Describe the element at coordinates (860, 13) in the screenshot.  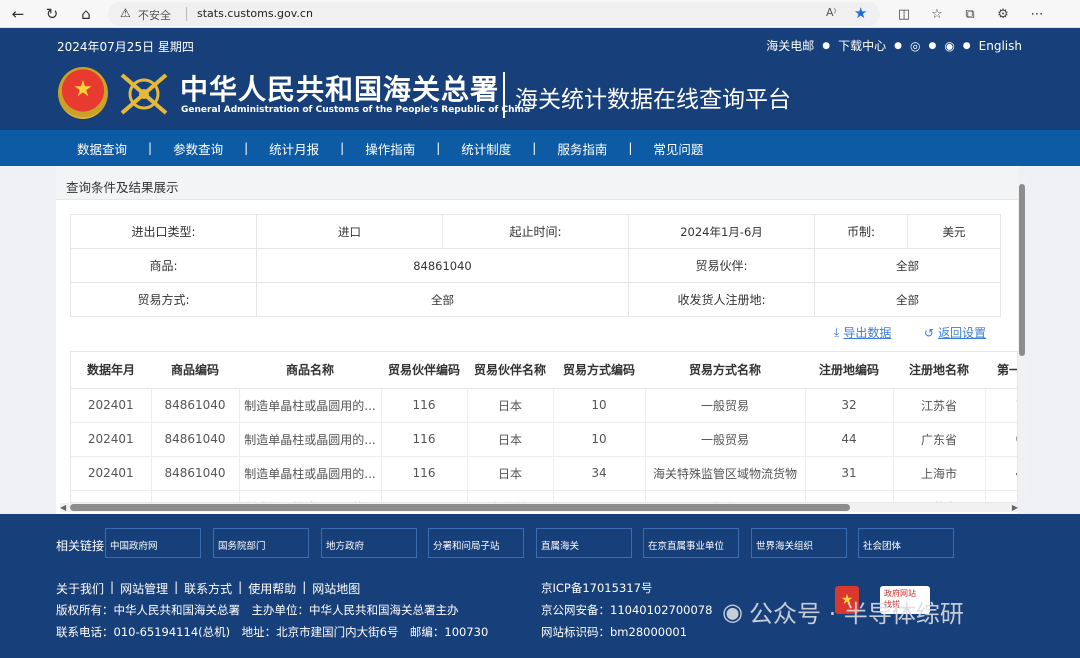
I see `favorite-star-icon: ★` at that location.